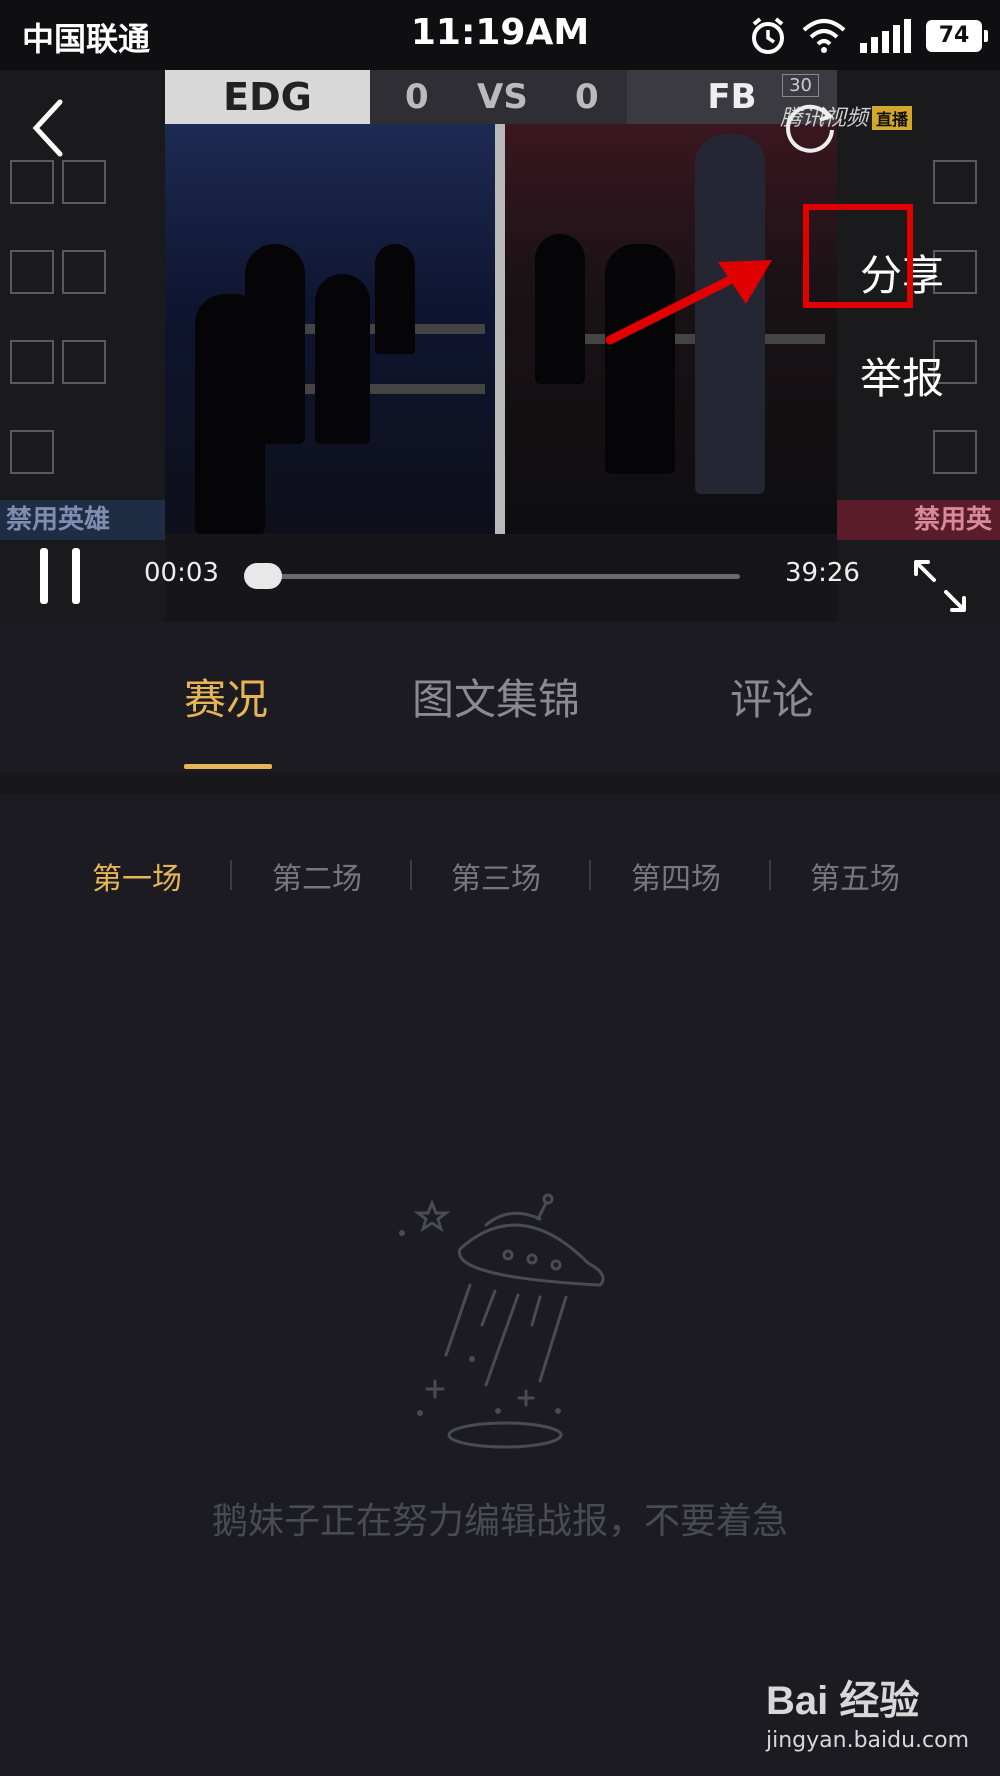 Image resolution: width=1000 pixels, height=1776 pixels. Describe the element at coordinates (226, 696) in the screenshot. I see `tab-match-status: 赛况` at that location.